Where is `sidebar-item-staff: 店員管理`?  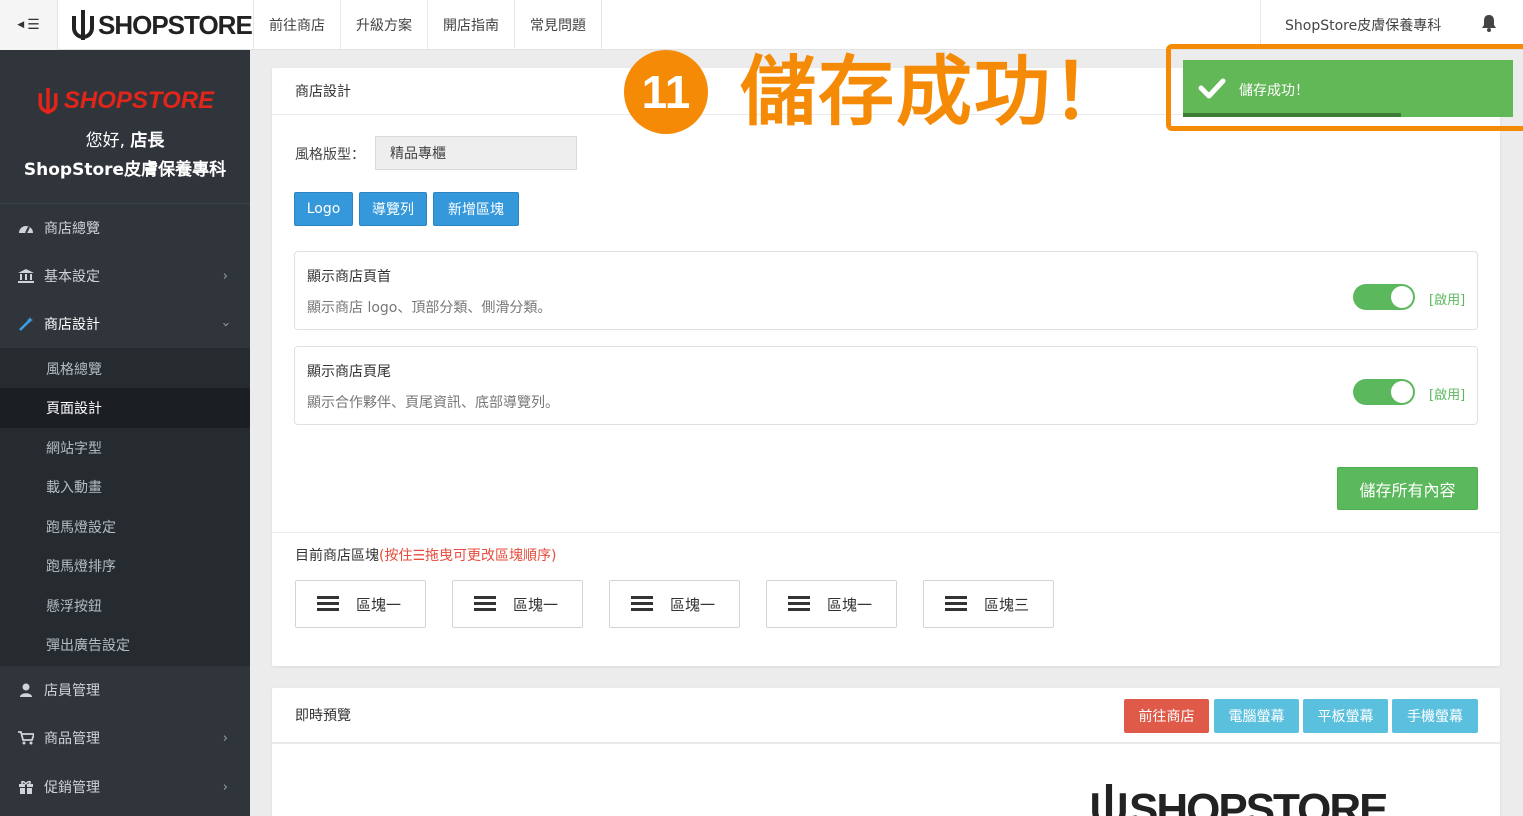 sidebar-item-staff: 店員管理 is located at coordinates (125, 690).